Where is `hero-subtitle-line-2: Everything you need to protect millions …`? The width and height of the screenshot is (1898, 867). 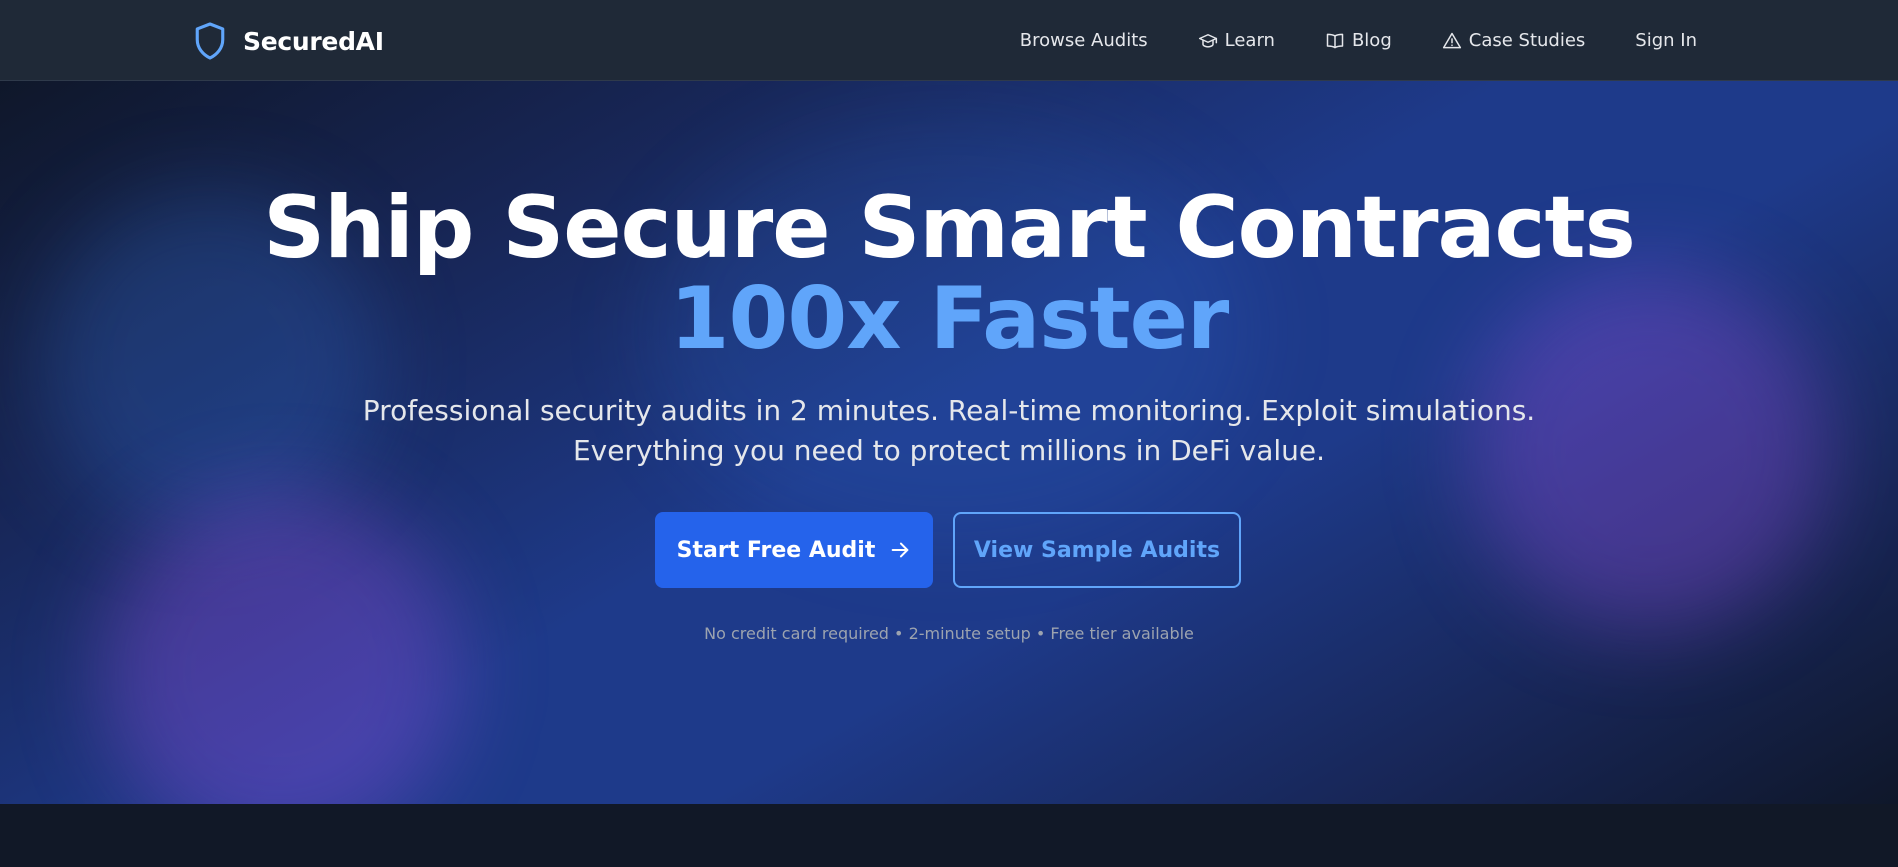 hero-subtitle-line-2: Everything you need to protect millions … is located at coordinates (949, 450).